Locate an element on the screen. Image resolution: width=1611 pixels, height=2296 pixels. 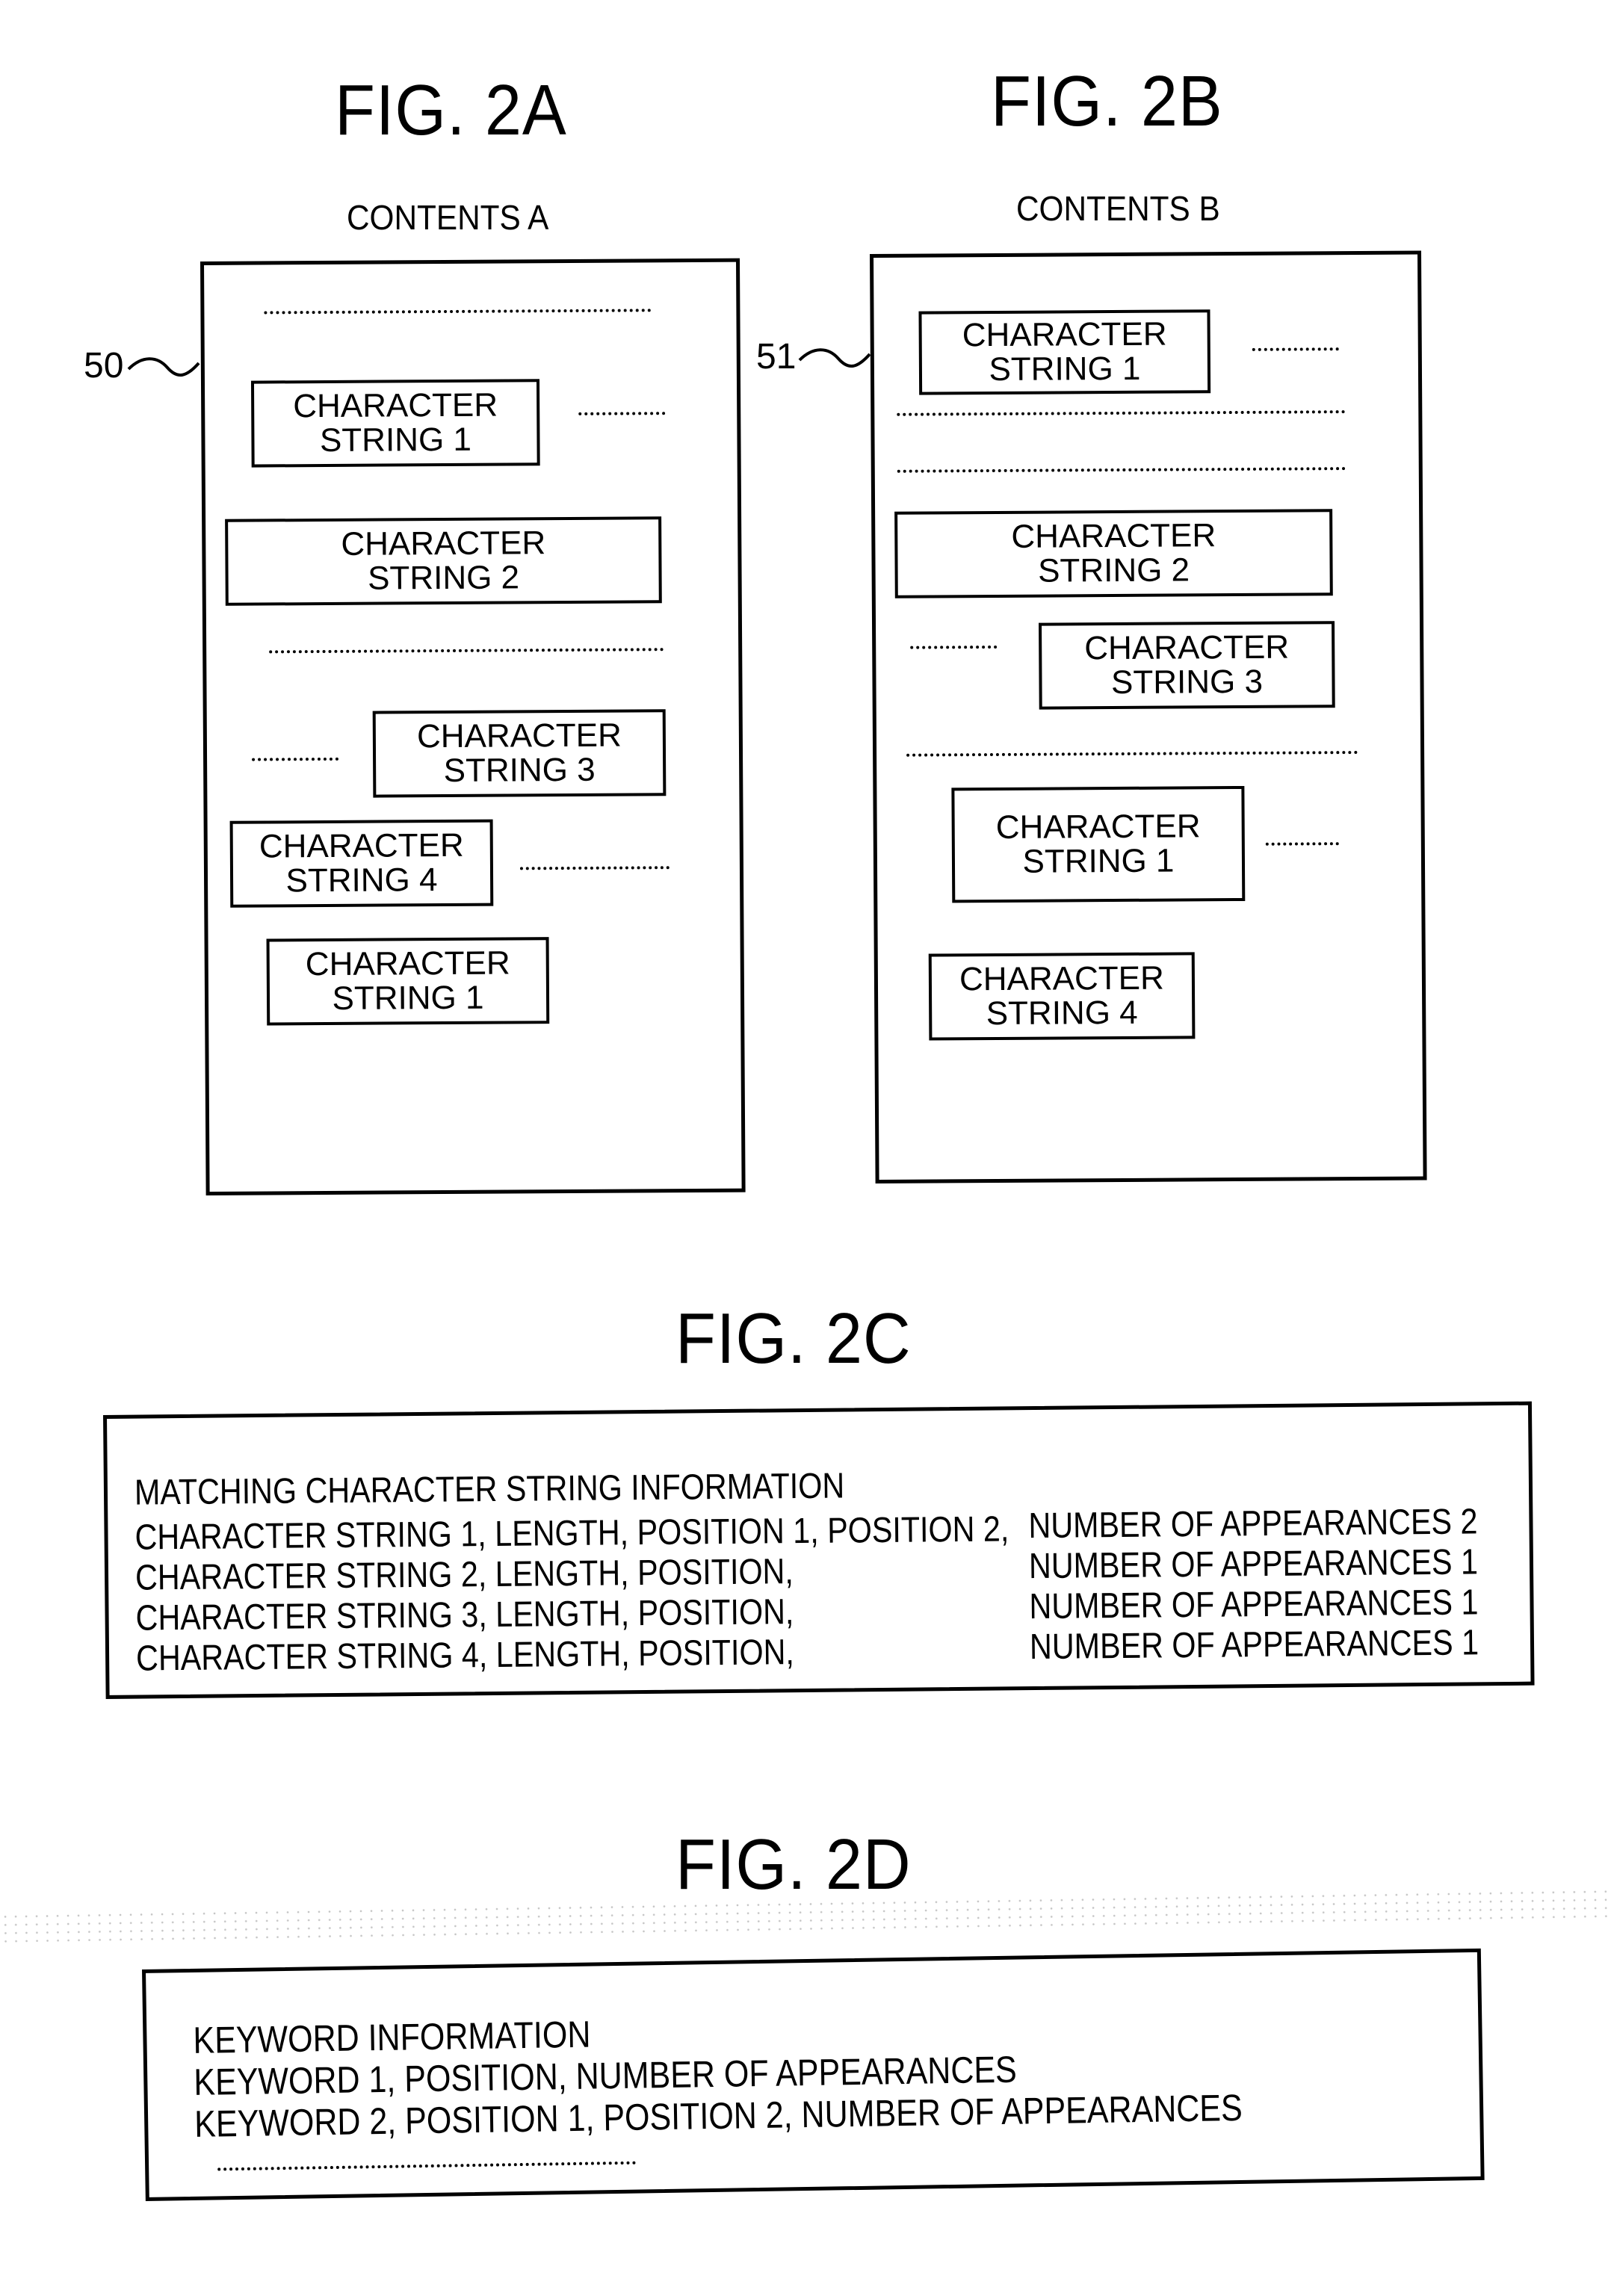
fig-2b-title: FIG. 2B is located at coordinates (1107, 101).